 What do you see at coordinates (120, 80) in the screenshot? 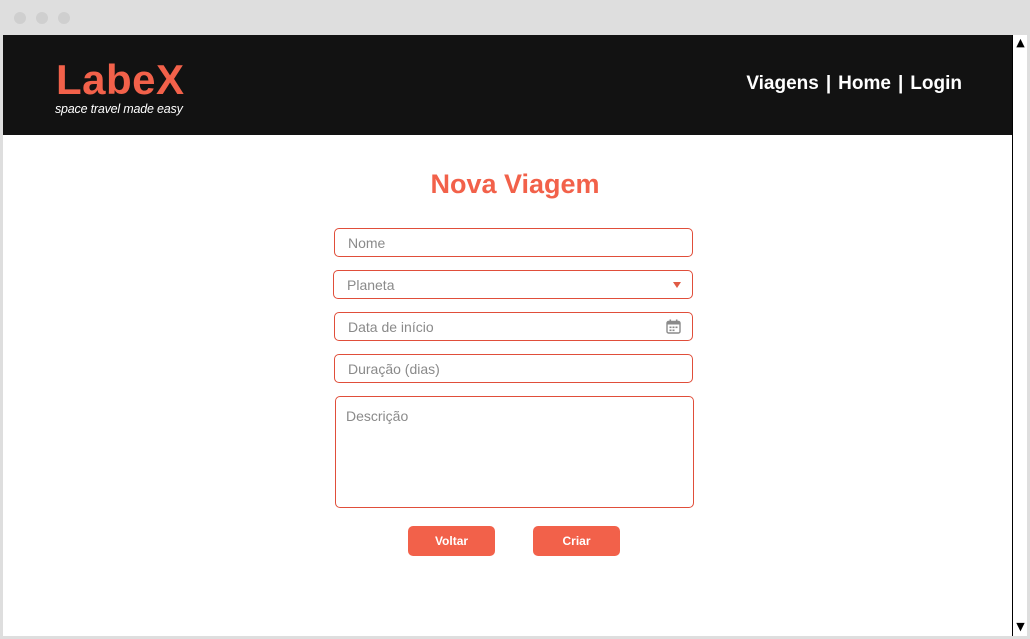
I see `logo: LabeX` at bounding box center [120, 80].